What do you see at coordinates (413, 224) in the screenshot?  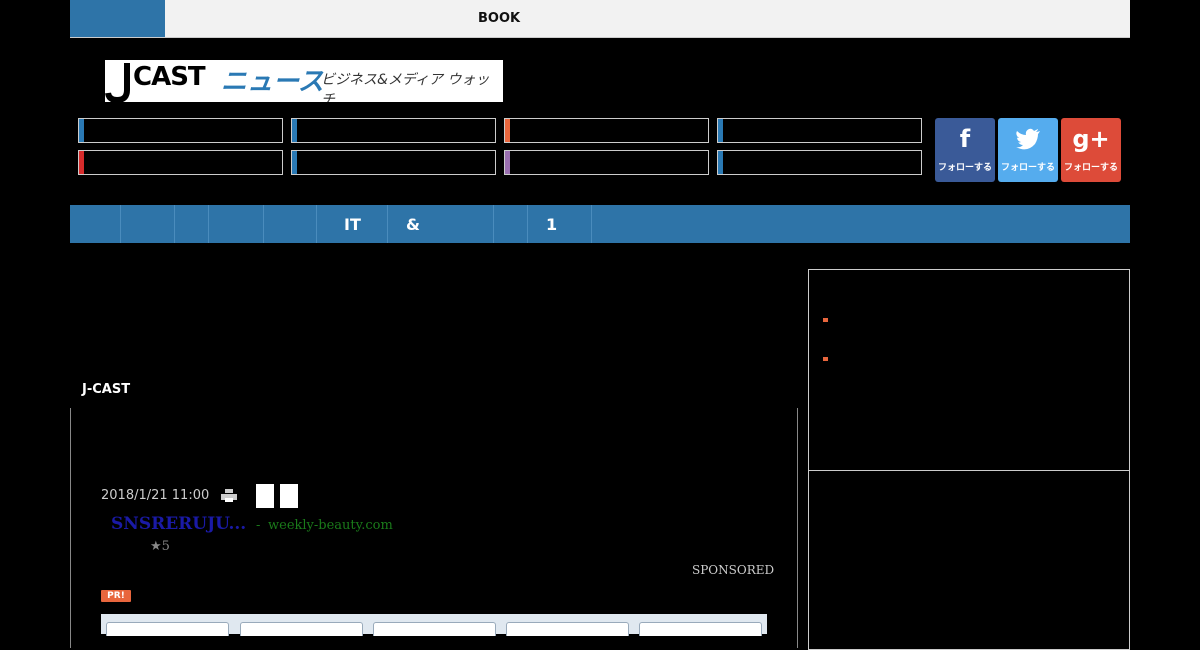 I see `nav-item-label: &` at bounding box center [413, 224].